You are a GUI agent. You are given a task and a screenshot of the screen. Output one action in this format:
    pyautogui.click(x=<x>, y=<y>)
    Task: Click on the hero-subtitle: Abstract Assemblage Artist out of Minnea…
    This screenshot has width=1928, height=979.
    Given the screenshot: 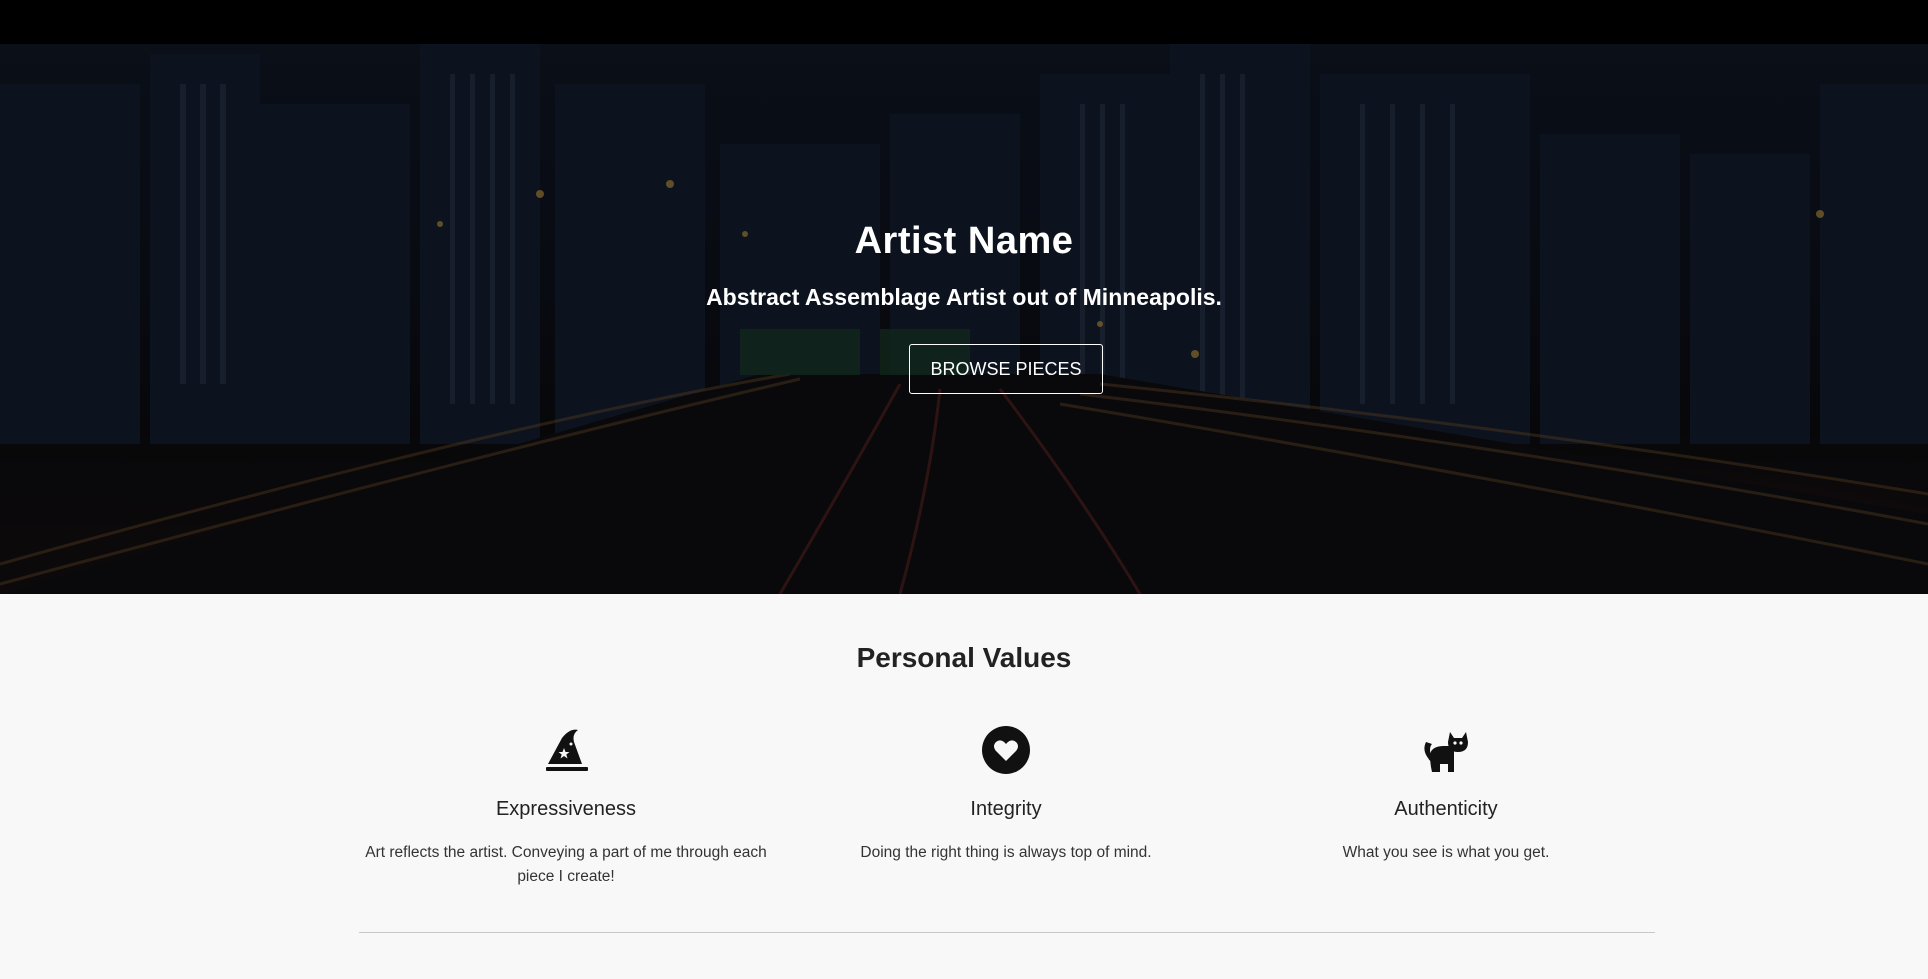 What is the action you would take?
    pyautogui.click(x=964, y=297)
    